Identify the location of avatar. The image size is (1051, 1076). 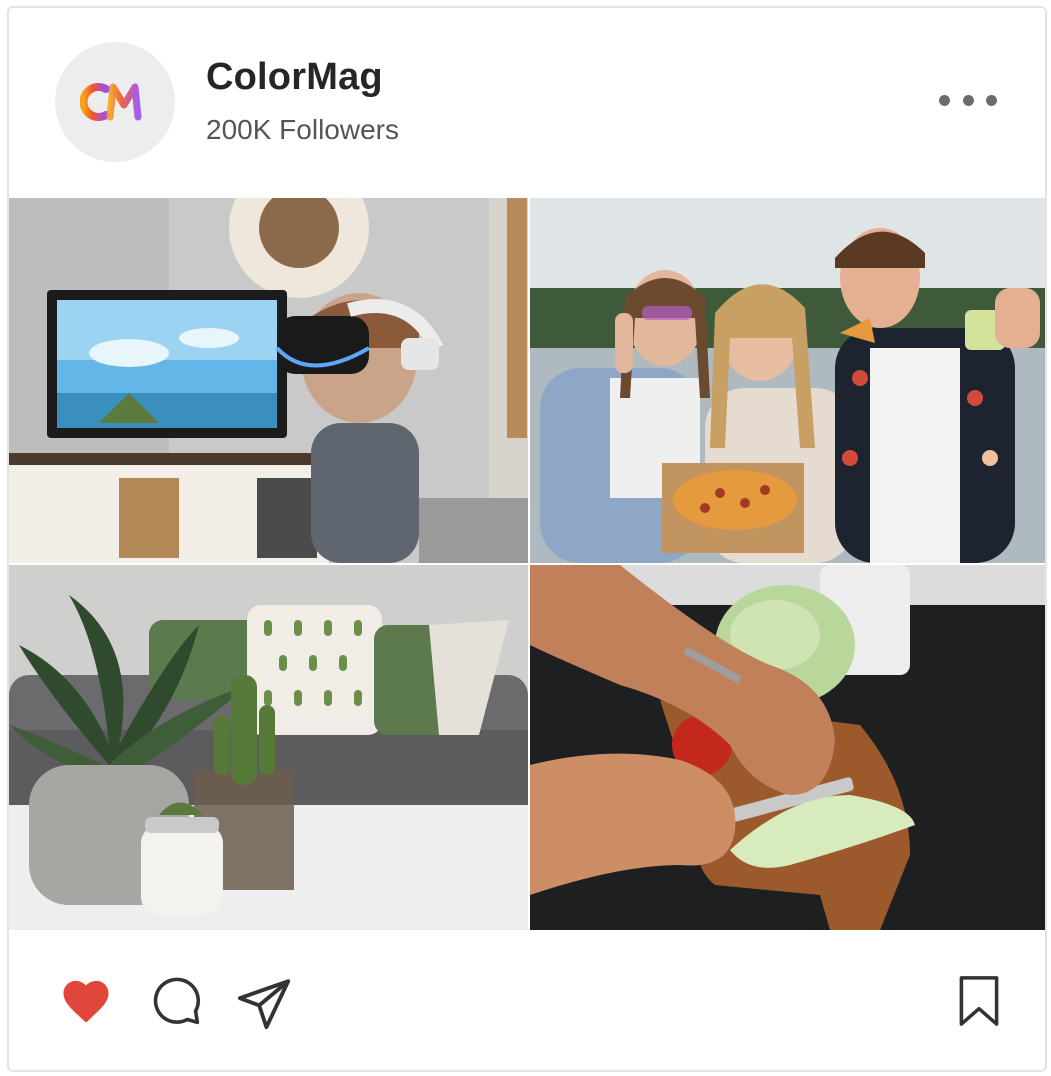
(115, 102).